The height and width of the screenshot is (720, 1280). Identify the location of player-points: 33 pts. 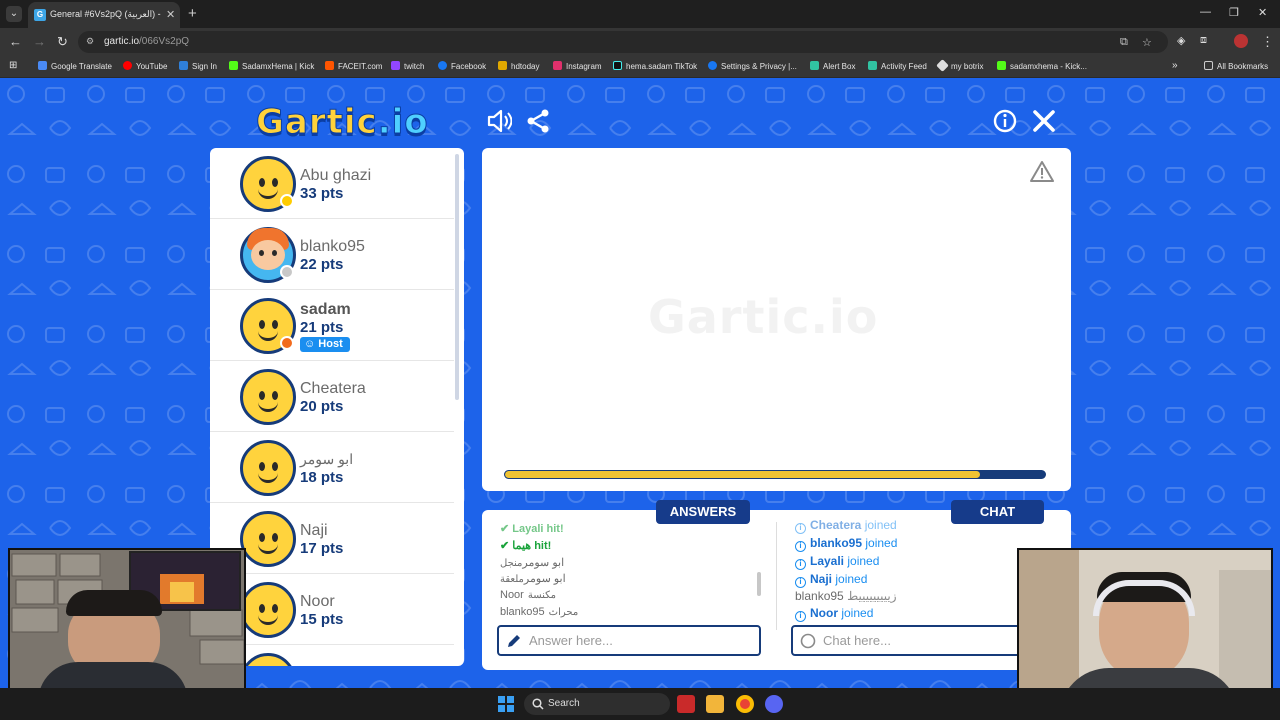
(322, 193).